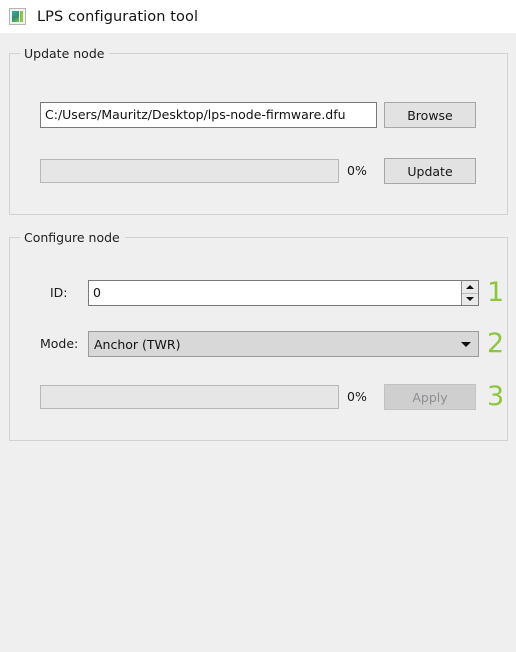 This screenshot has height=652, width=516. I want to click on node-id-decrement-button, so click(470, 298).